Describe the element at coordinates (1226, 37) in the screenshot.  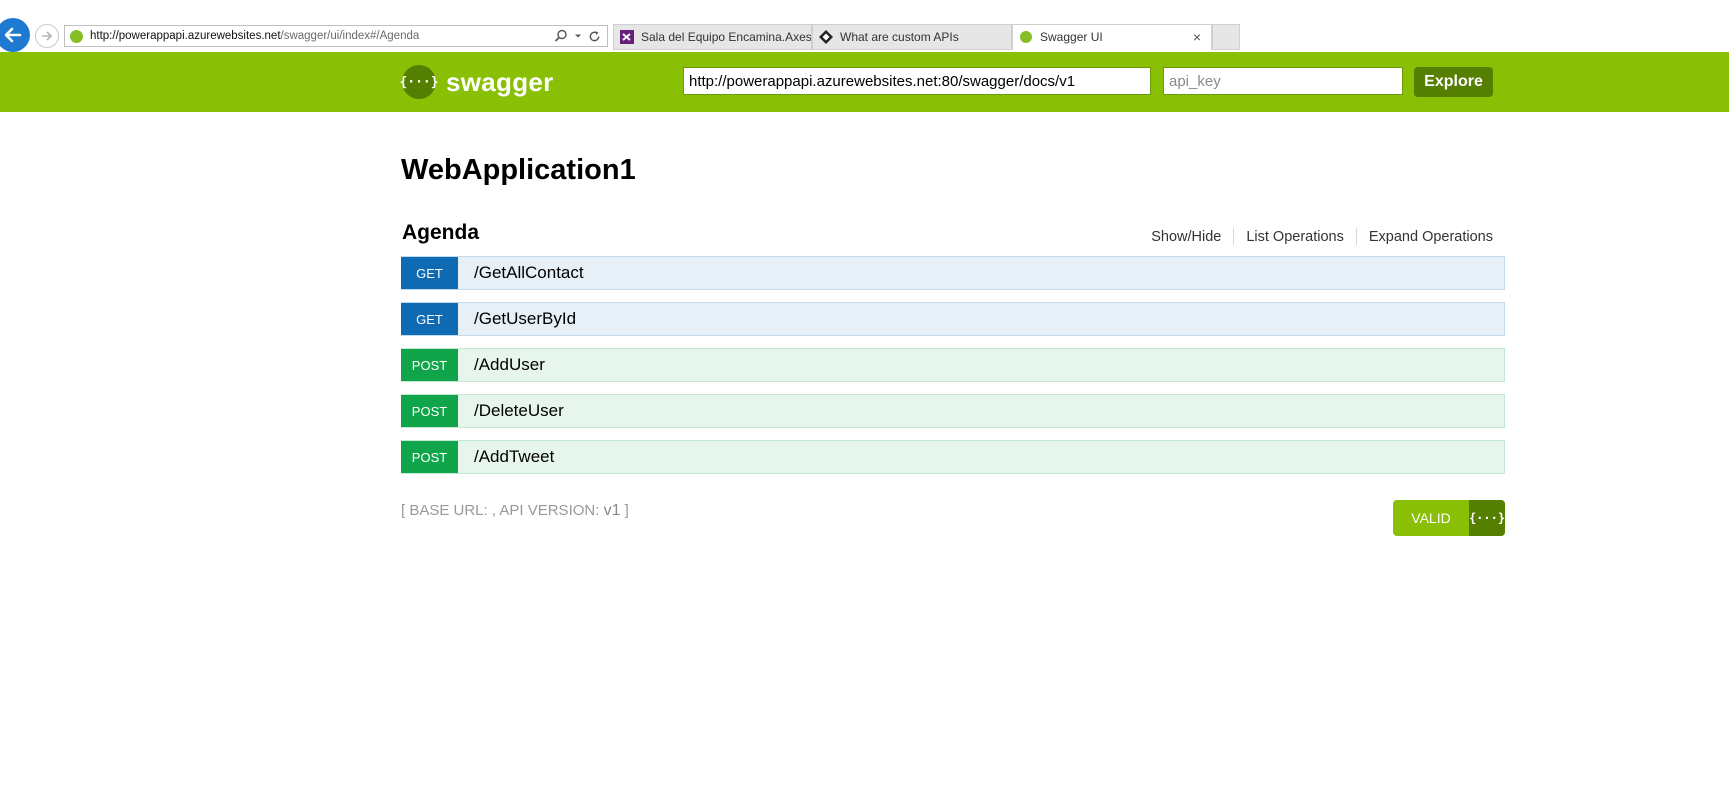
I see `new-tab-button` at that location.